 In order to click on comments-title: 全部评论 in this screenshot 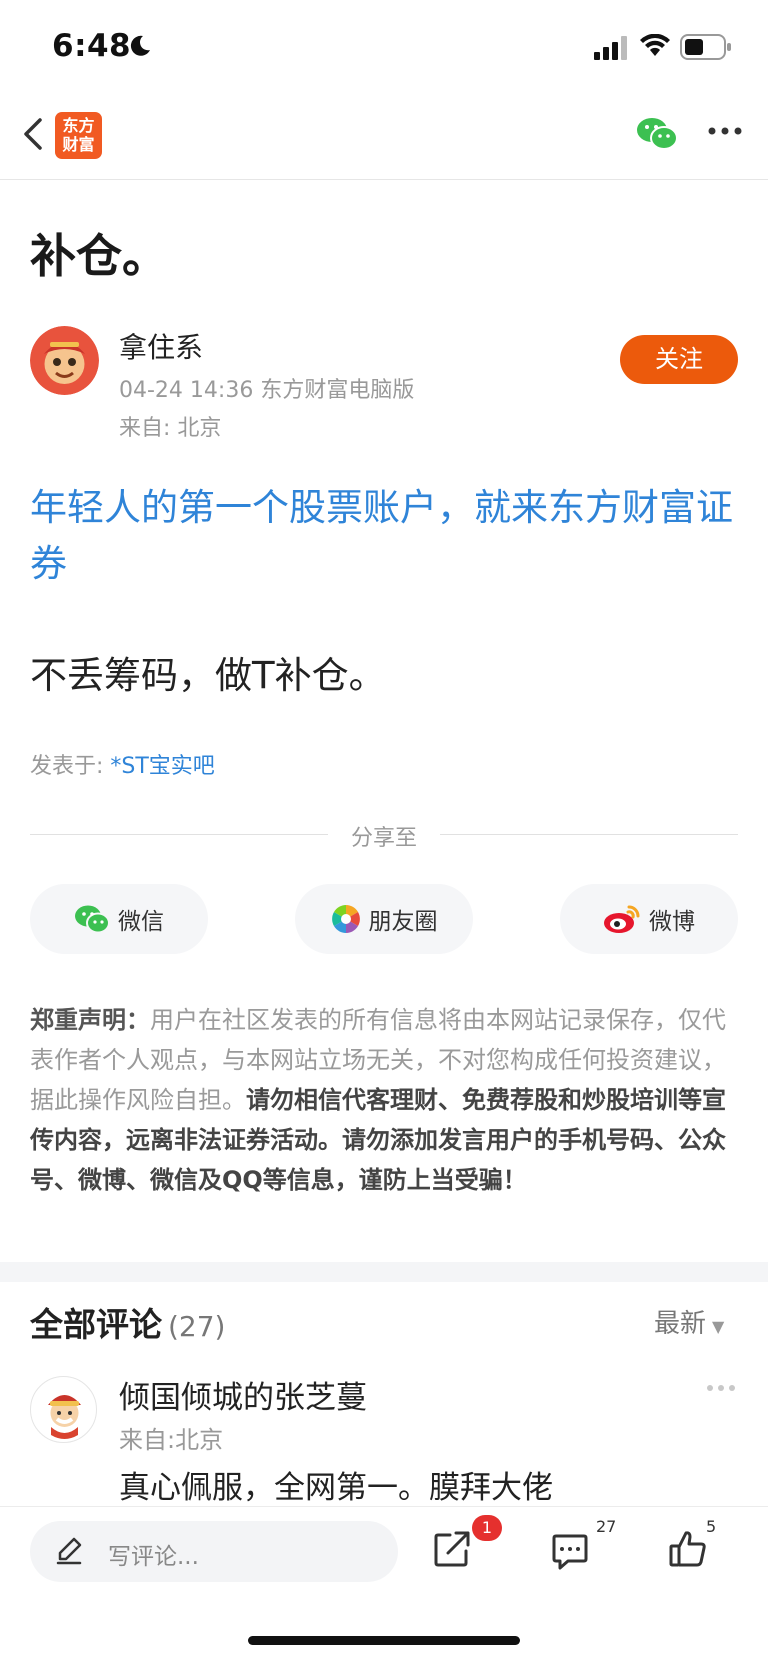, I will do `click(96, 1324)`.